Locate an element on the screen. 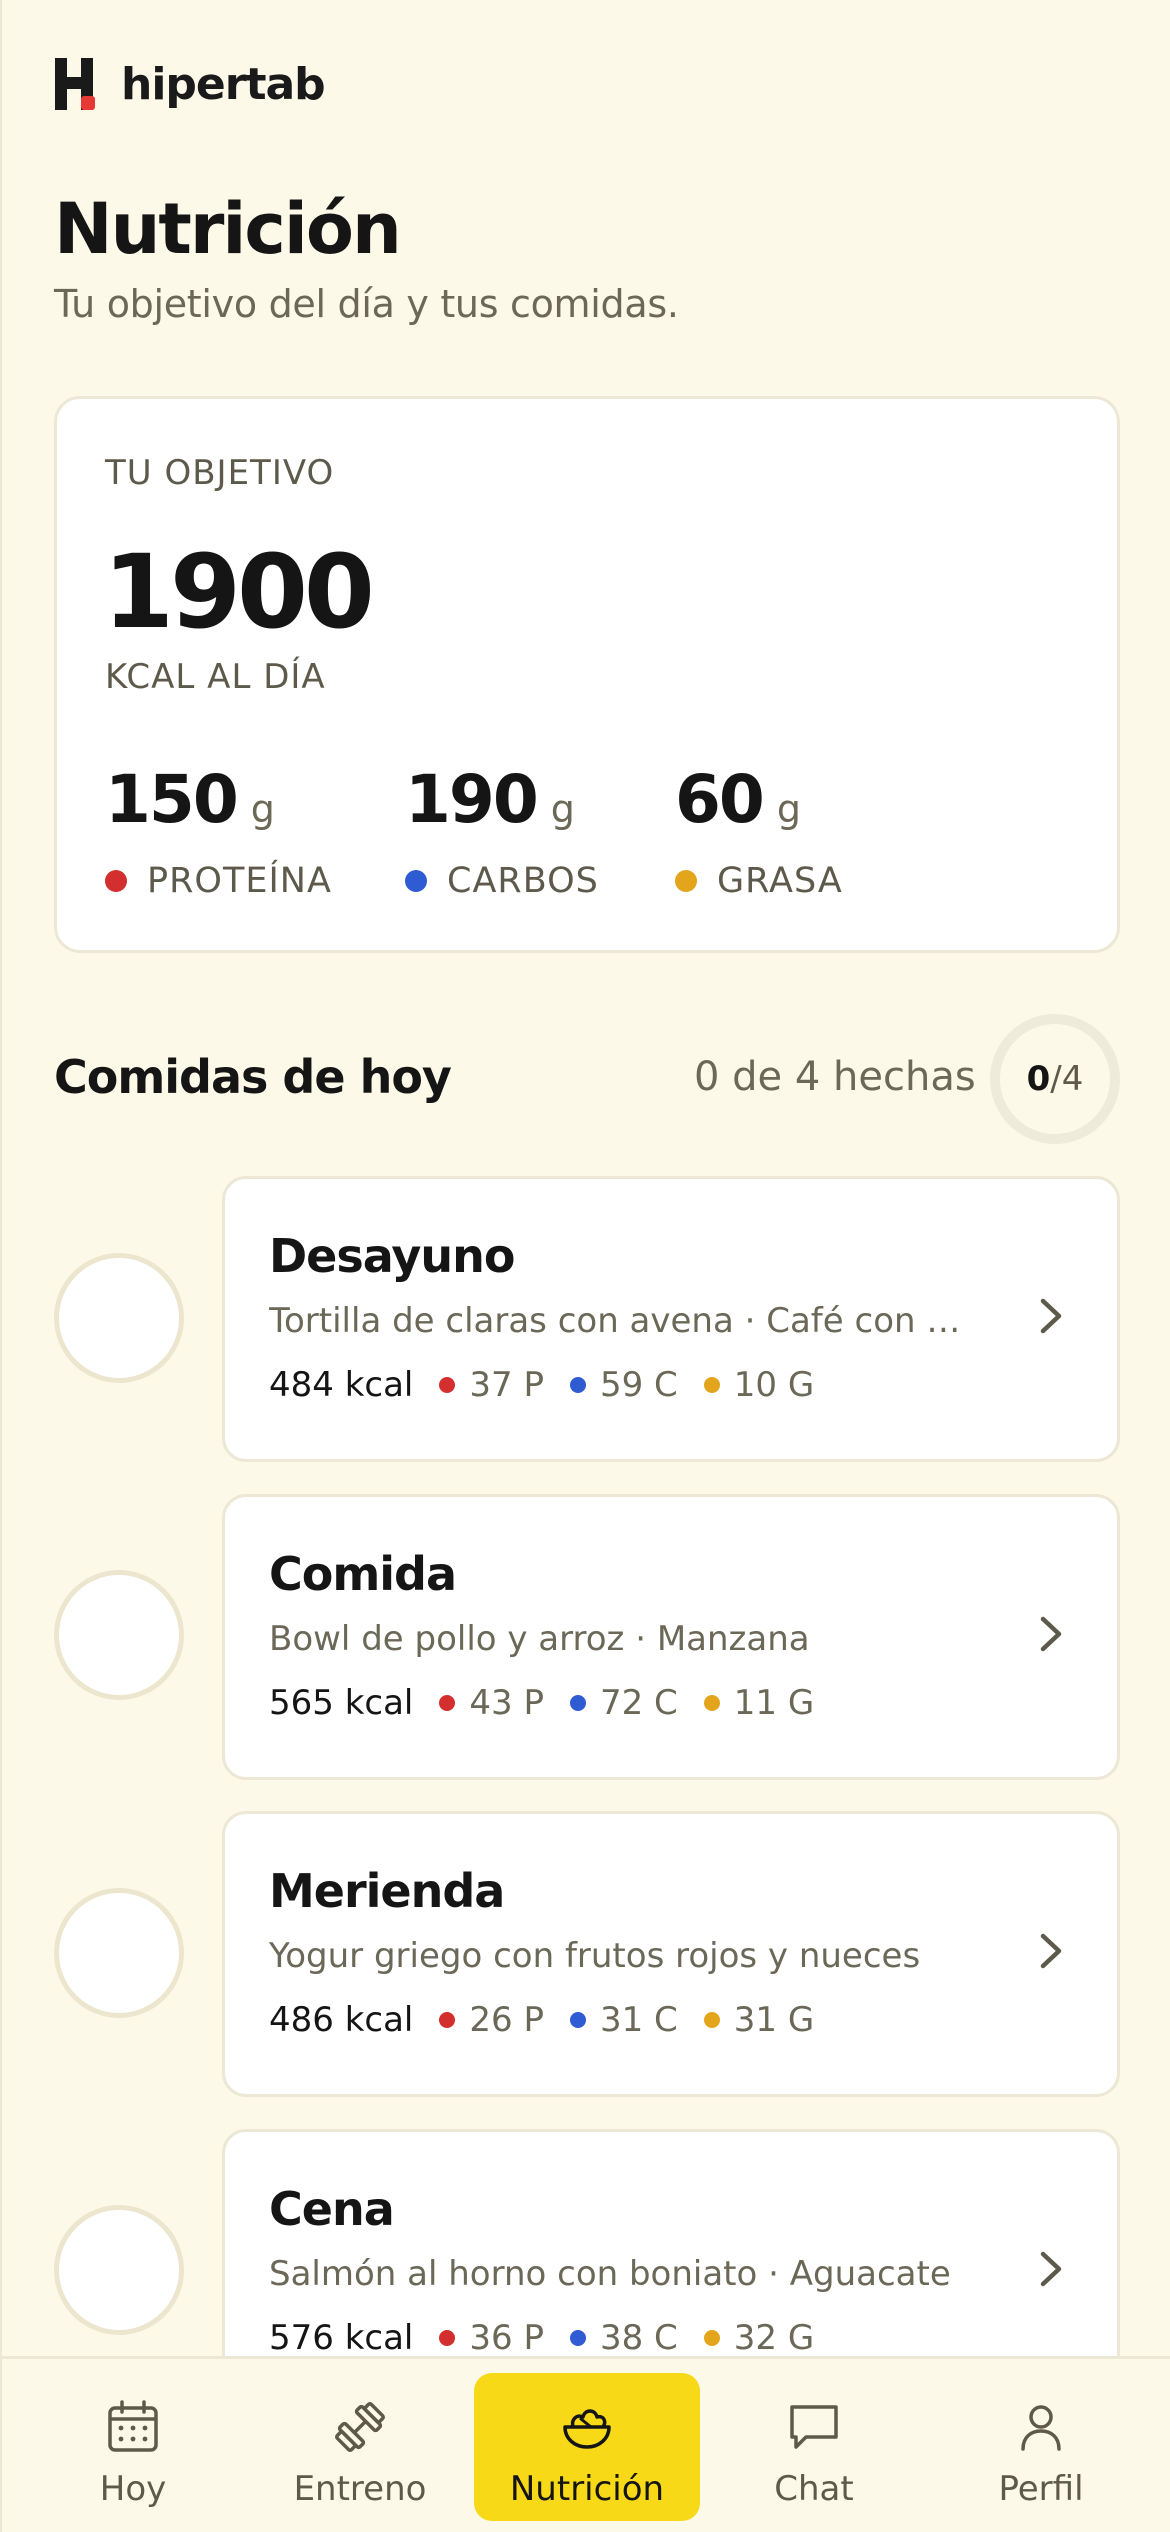  nav-item-perfil: Perfil is located at coordinates (1041, 2447).